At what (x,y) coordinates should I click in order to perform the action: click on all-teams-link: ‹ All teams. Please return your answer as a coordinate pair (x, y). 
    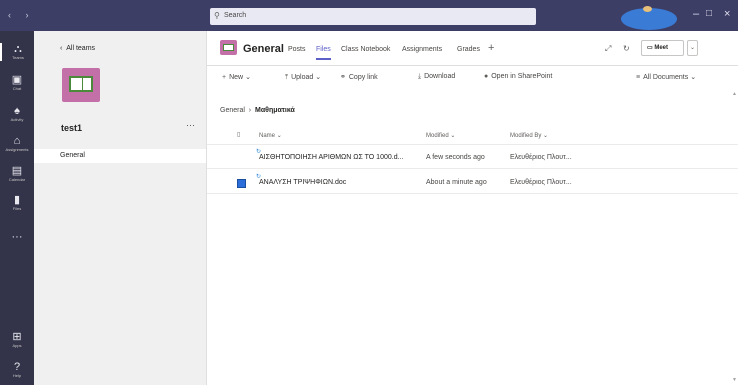
    Looking at the image, I should click on (77, 48).